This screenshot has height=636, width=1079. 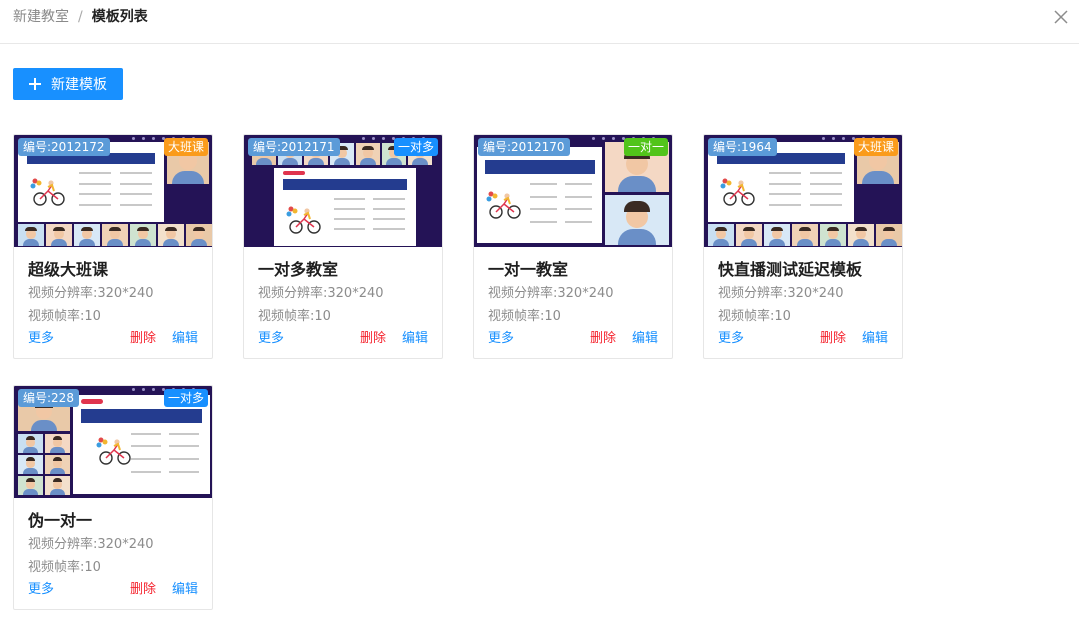 I want to click on page-header: 新建教室 / 模板列表, so click(x=539, y=22).